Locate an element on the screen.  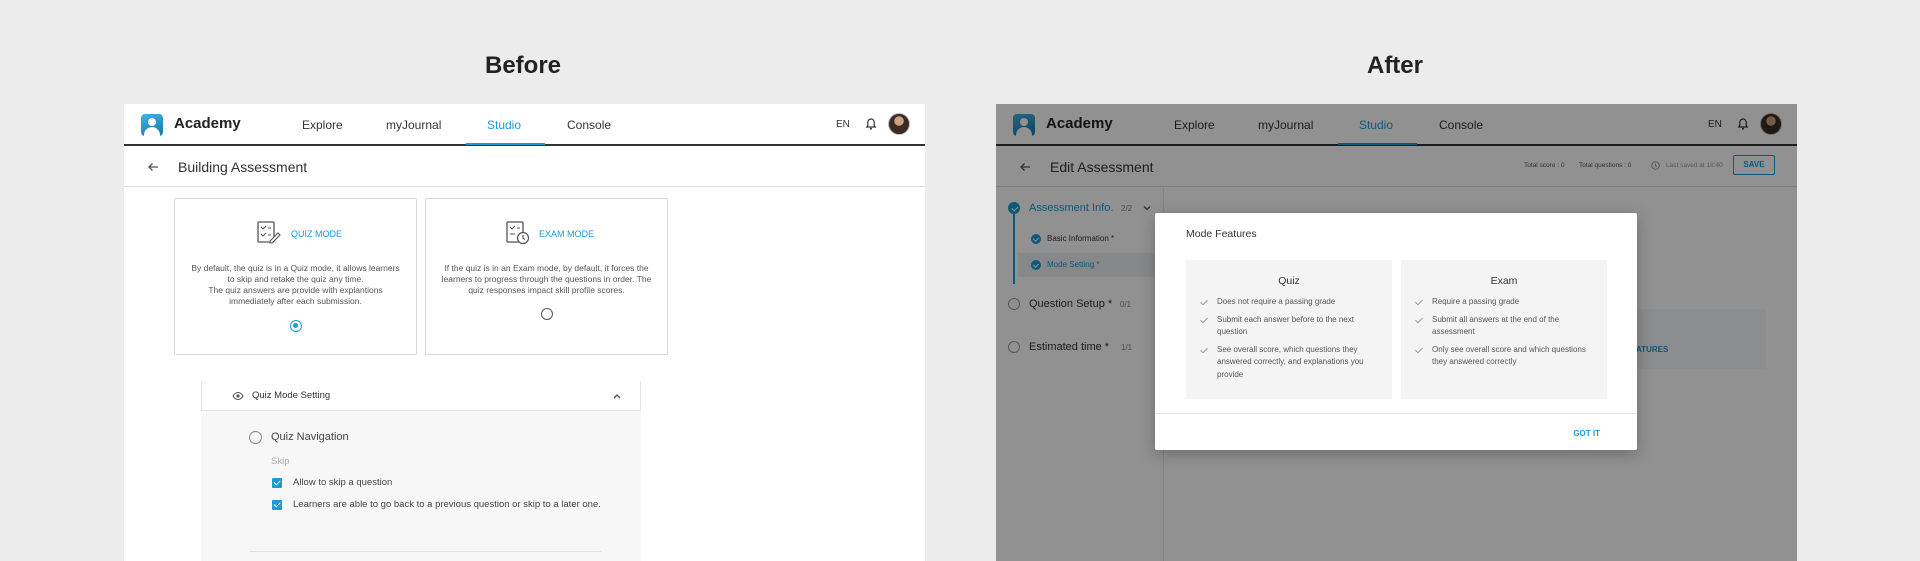
dialog-divider is located at coordinates (1396, 413).